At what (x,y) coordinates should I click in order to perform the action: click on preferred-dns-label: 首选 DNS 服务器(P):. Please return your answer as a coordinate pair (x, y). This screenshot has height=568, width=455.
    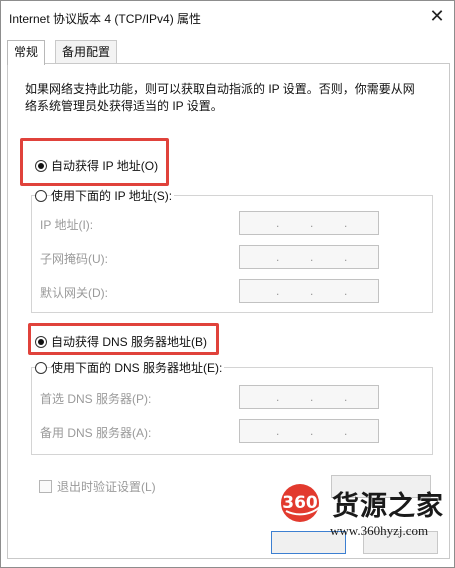
    Looking at the image, I should click on (96, 399).